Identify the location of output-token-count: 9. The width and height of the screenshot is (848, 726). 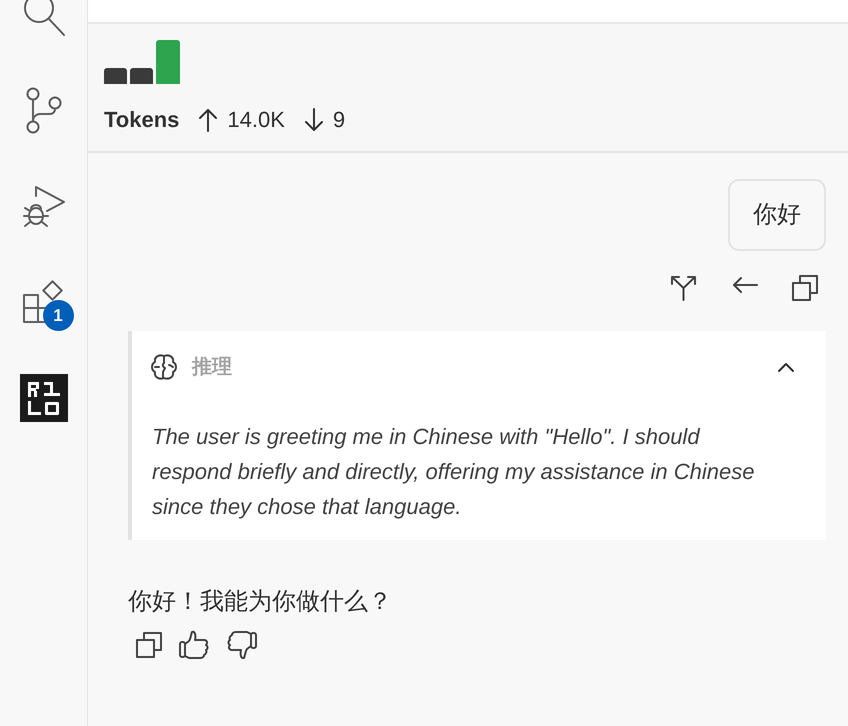
(339, 120).